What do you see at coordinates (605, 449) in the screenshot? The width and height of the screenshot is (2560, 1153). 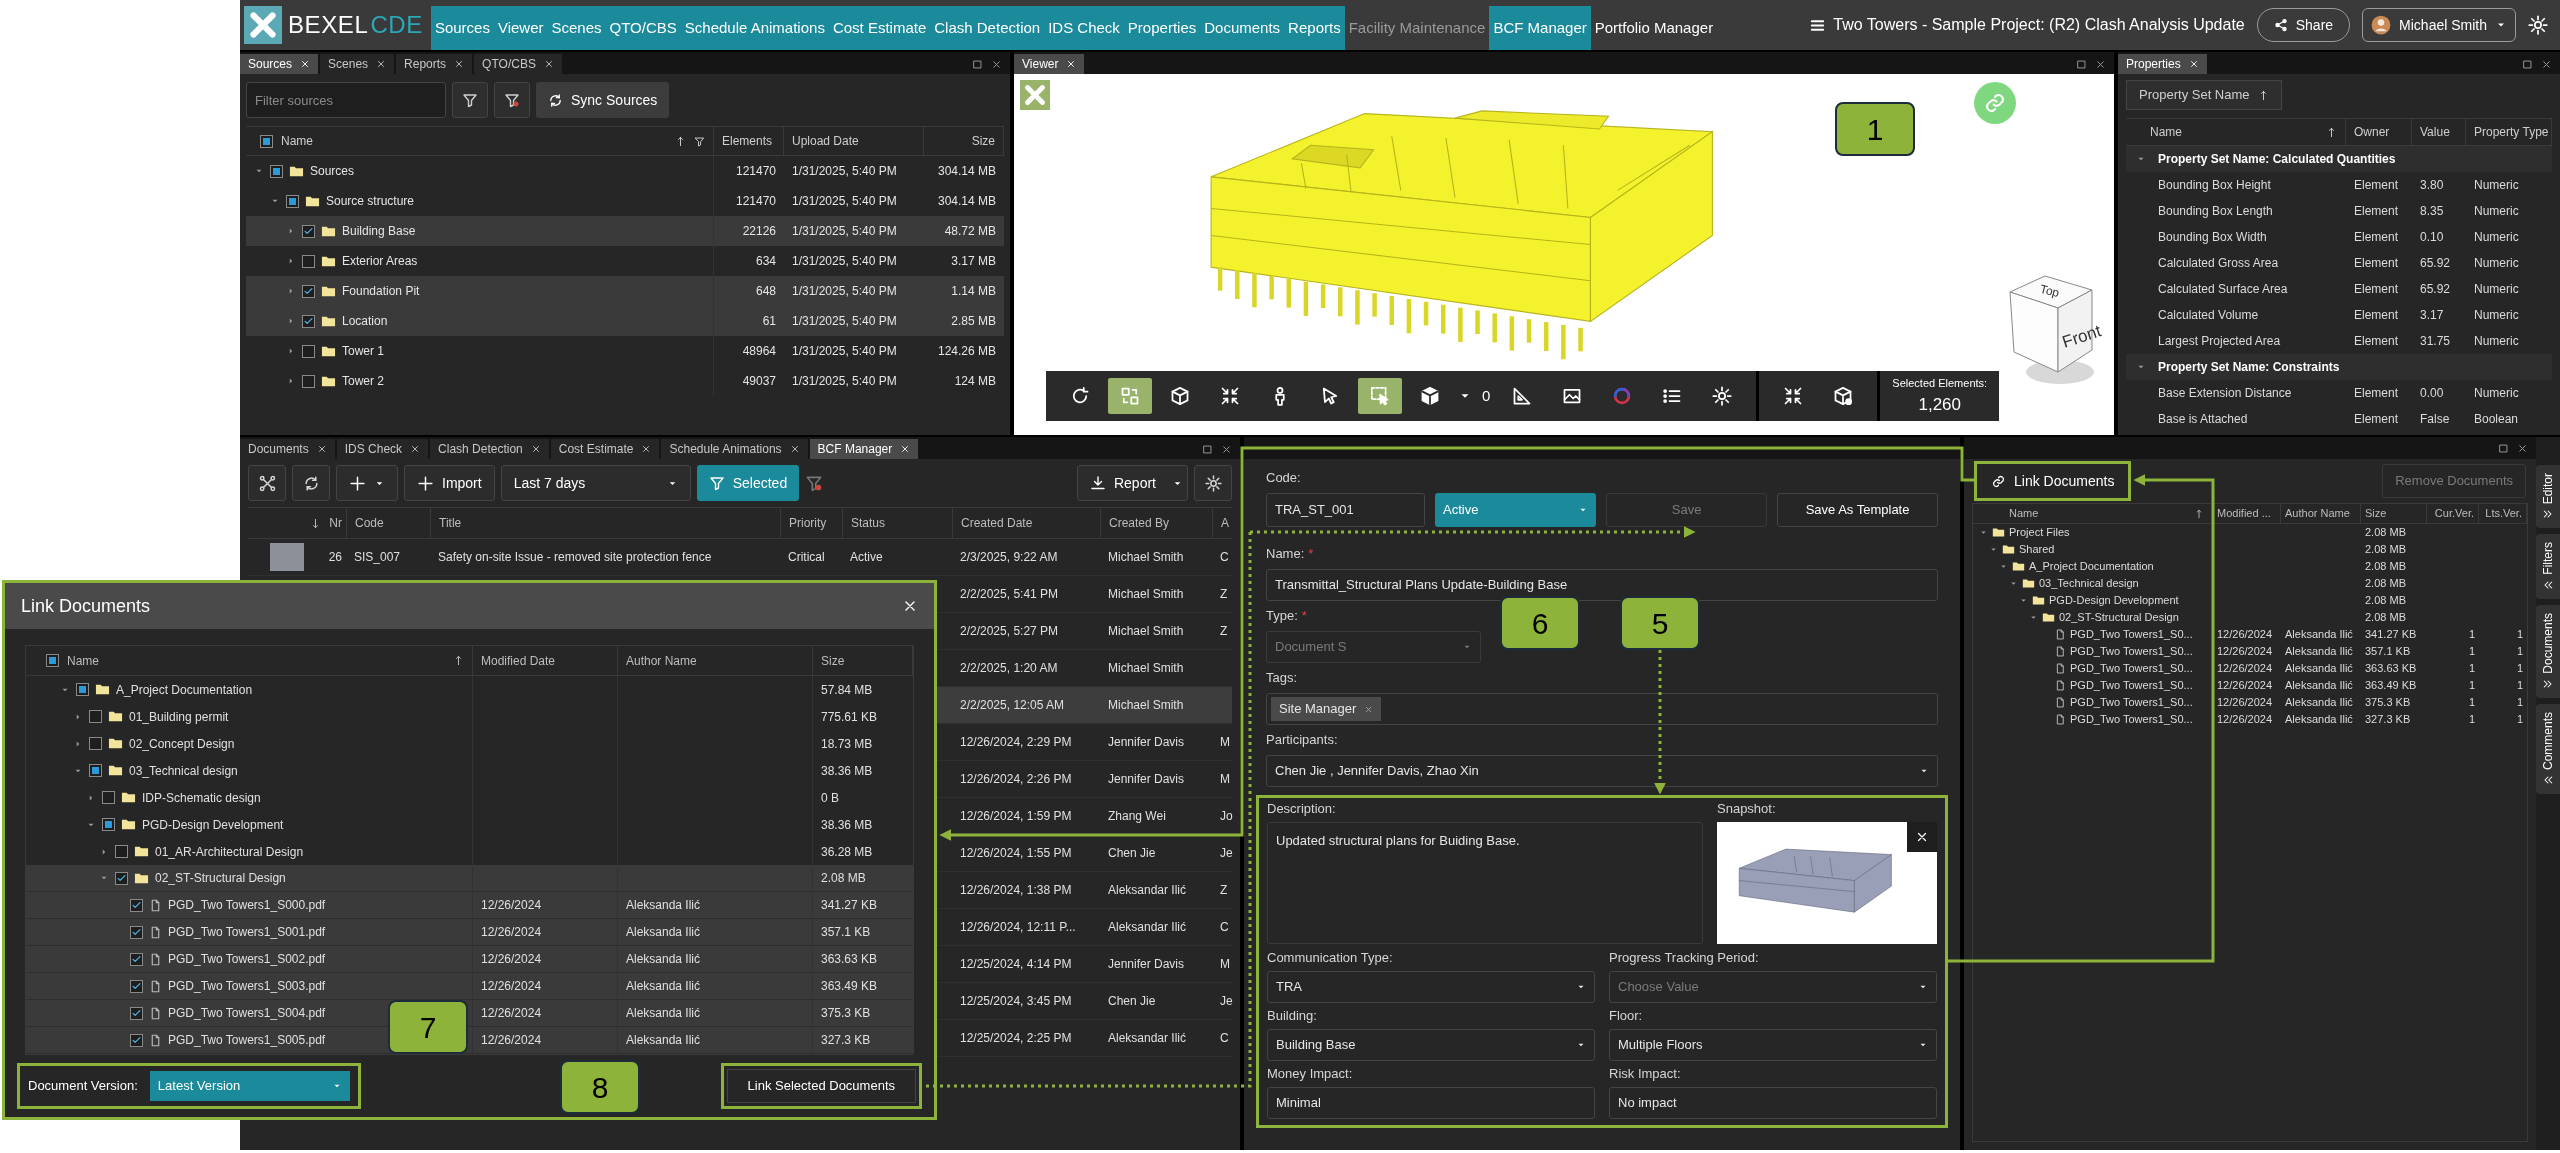 I see `panel-tab: Cost Estimate` at bounding box center [605, 449].